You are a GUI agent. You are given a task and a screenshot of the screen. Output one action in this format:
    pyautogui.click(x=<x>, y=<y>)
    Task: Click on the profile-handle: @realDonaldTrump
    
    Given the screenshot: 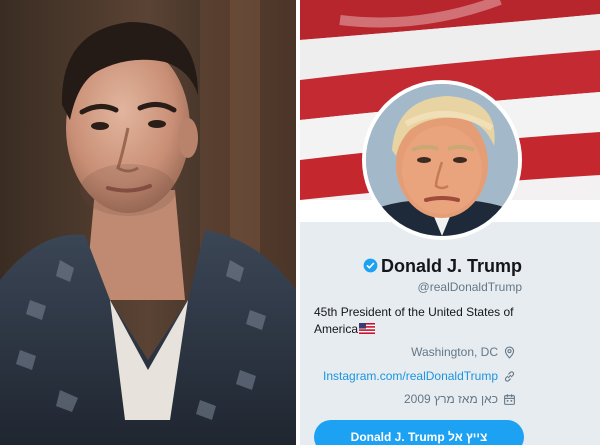 What is the action you would take?
    pyautogui.click(x=416, y=287)
    